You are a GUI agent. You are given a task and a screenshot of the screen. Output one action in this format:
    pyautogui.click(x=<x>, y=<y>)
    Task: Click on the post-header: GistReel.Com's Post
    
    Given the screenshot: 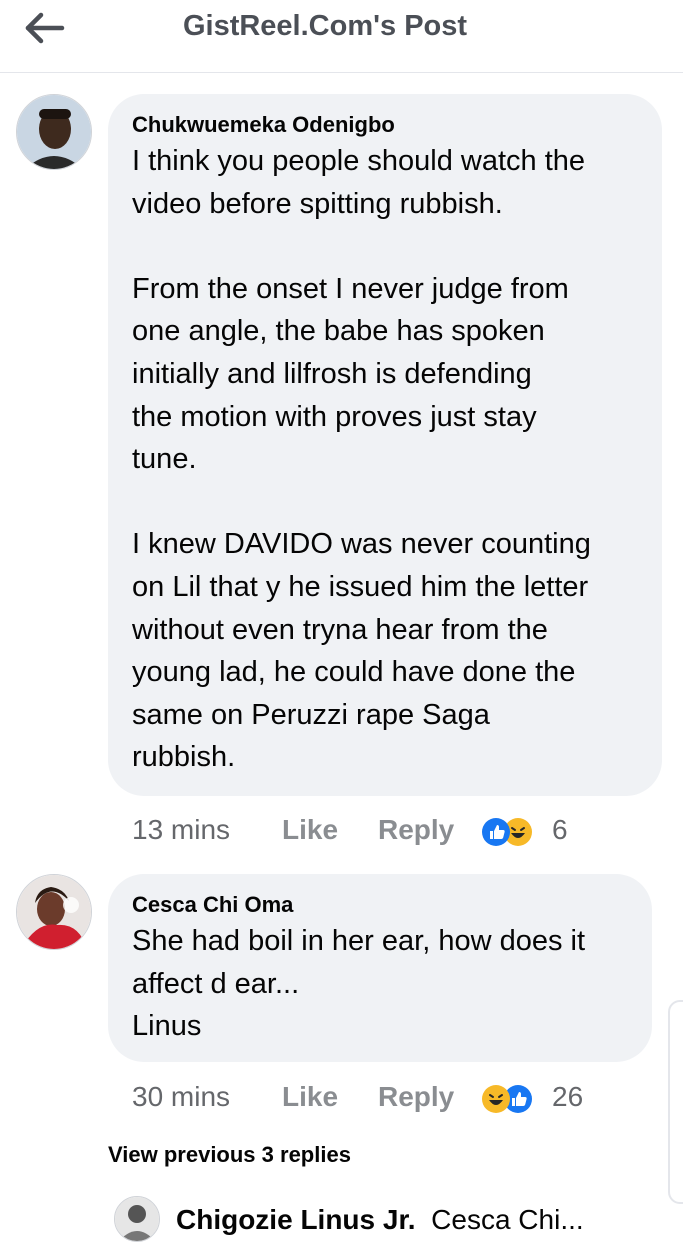 What is the action you would take?
    pyautogui.click(x=341, y=36)
    